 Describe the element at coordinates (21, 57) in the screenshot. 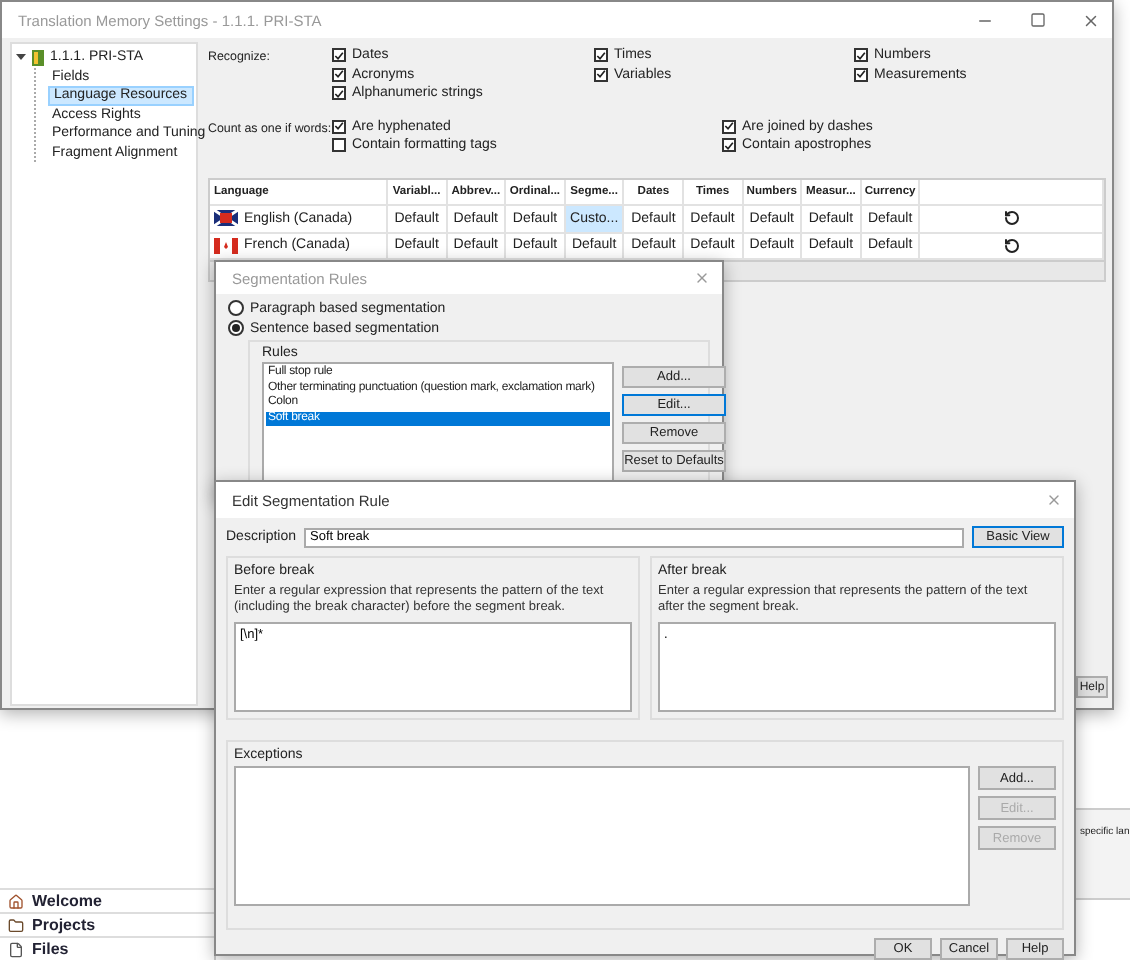

I see `expand-arrow-icon` at that location.